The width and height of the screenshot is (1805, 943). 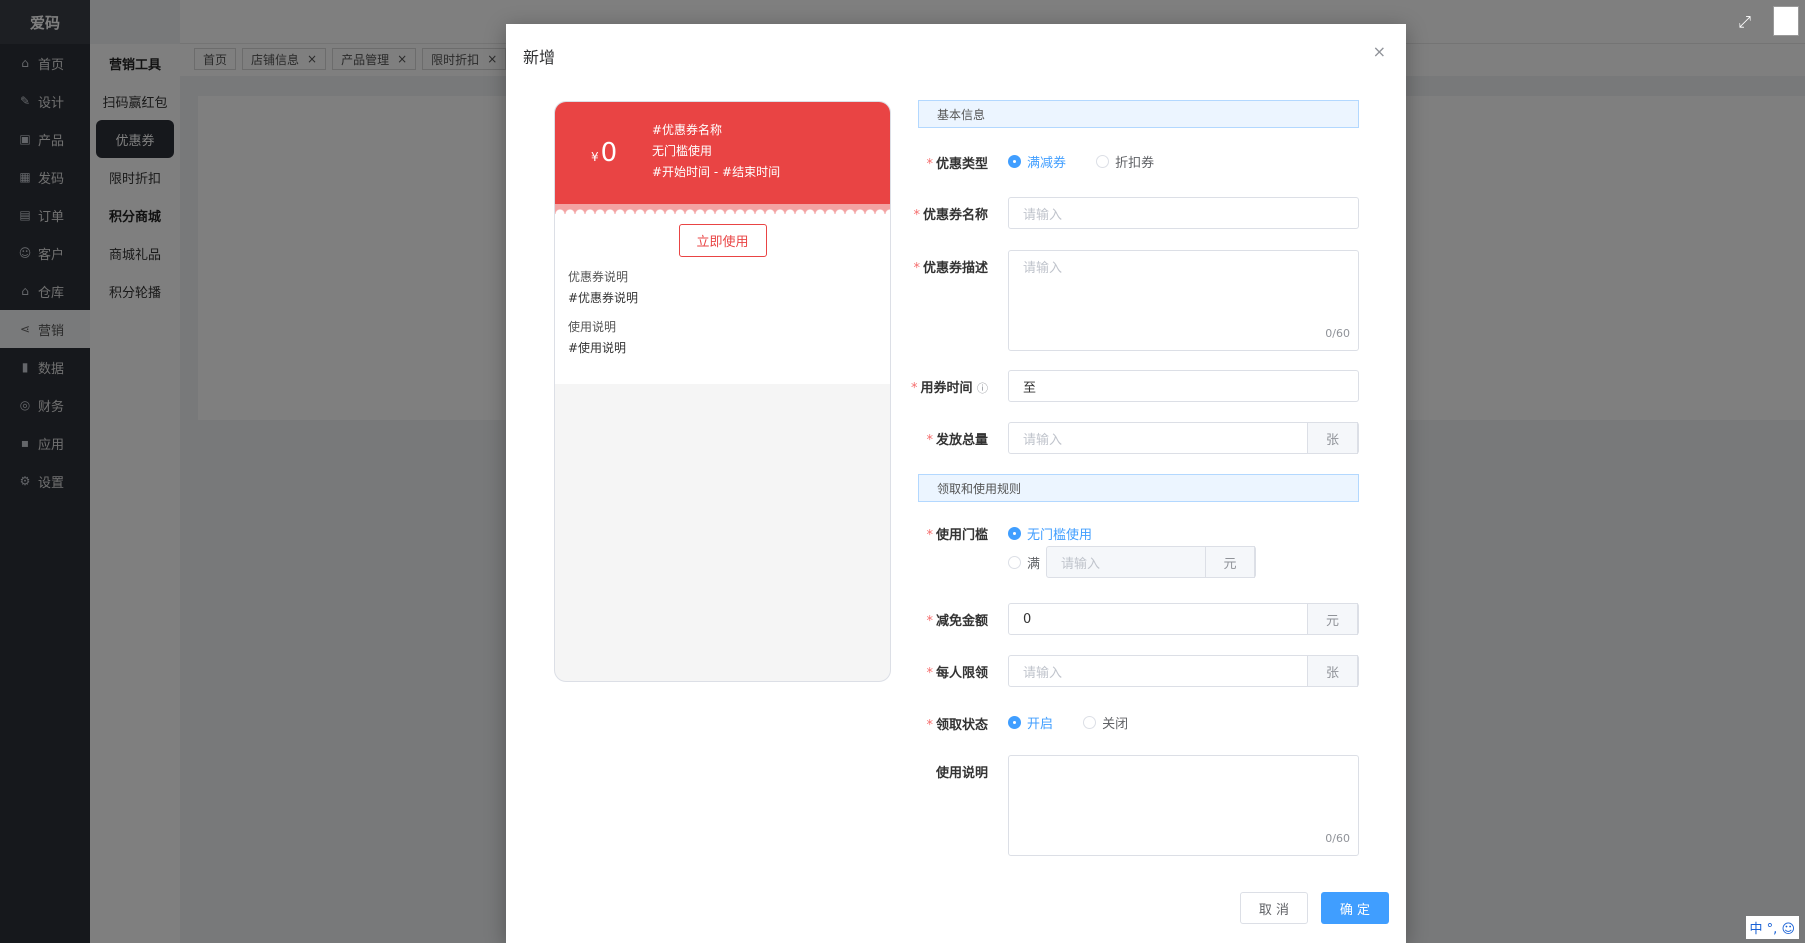 I want to click on row-type: * 优惠类型 满减券 折扣券, so click(x=1138, y=162).